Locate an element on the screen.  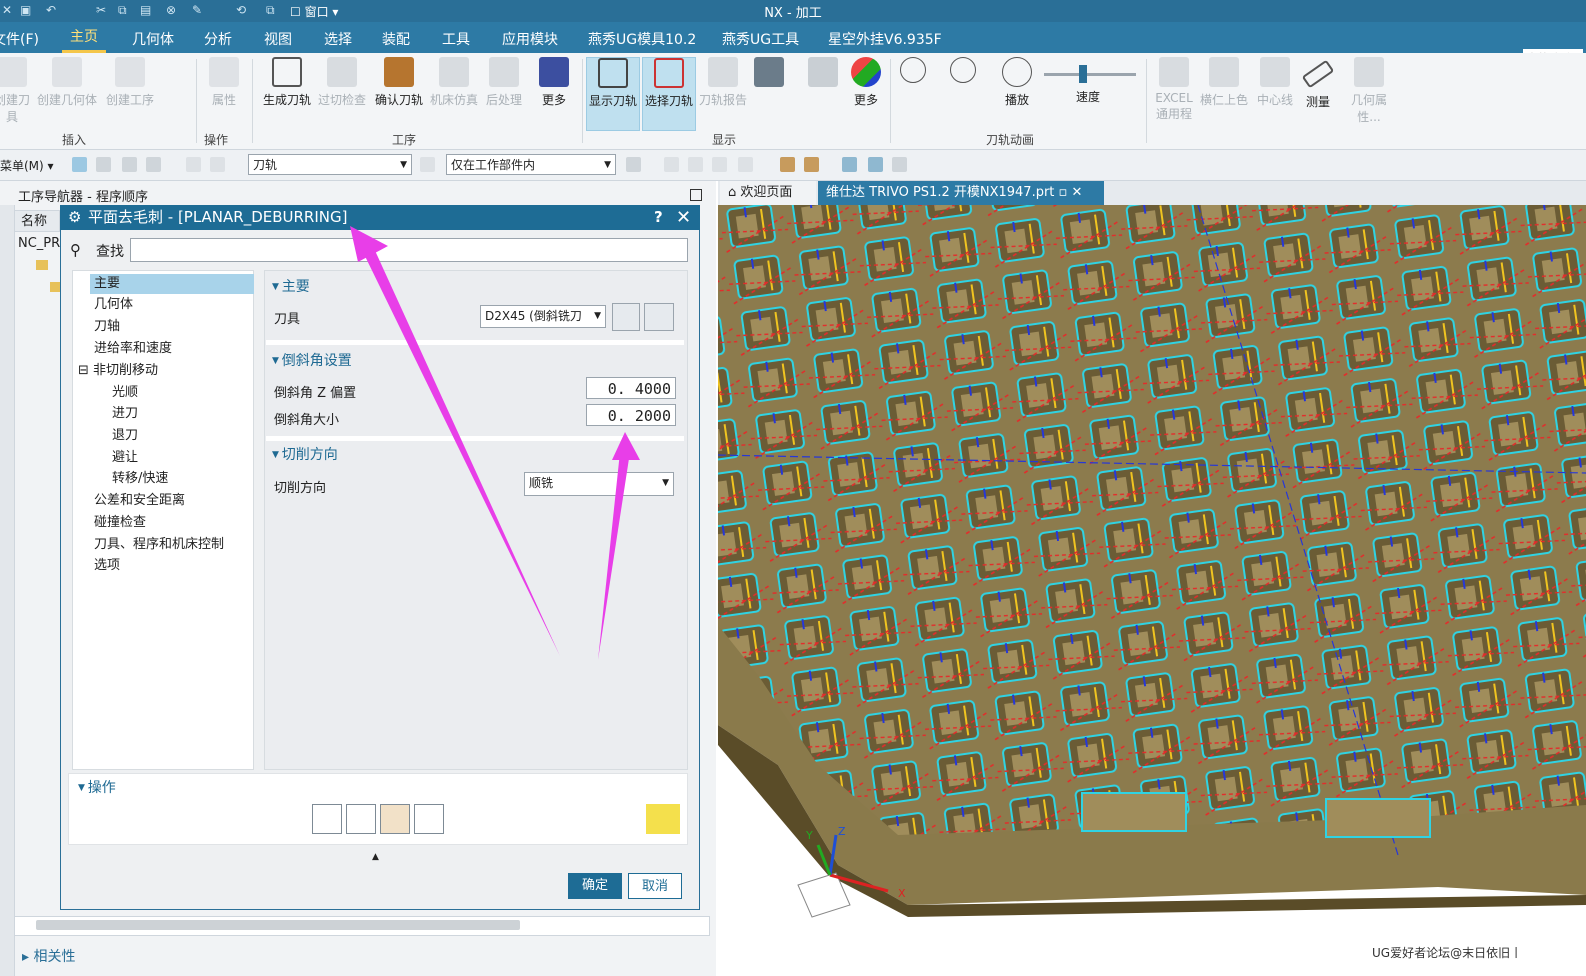
tab-geometry: 几何体 is located at coordinates (153, 39).